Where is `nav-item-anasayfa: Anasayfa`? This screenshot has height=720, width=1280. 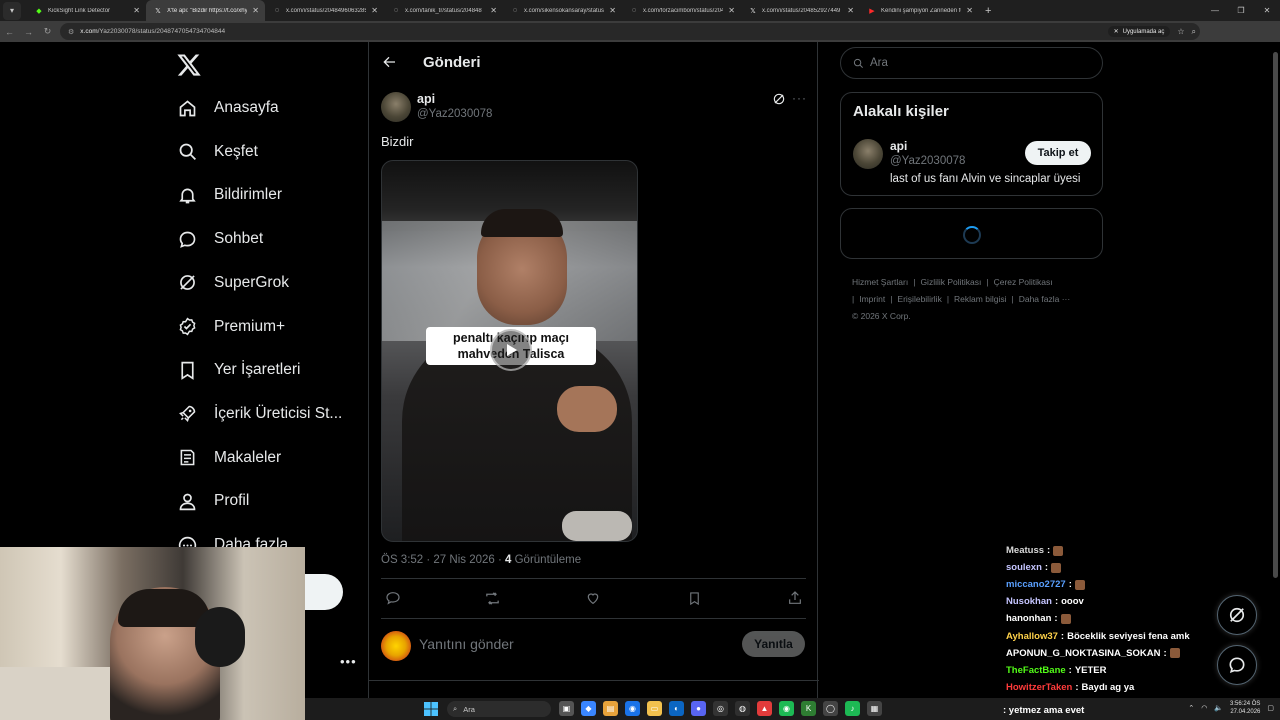
nav-item-anasayfa: Anasayfa is located at coordinates (223, 108).